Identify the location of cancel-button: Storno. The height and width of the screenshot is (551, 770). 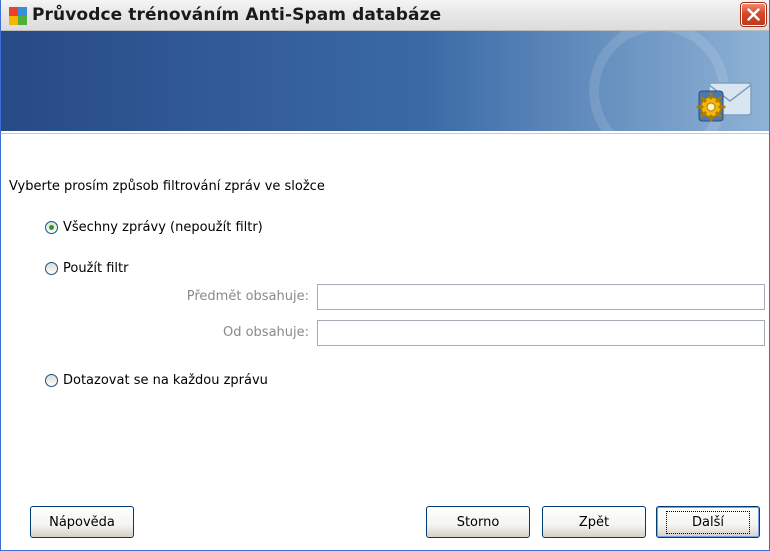
(478, 522).